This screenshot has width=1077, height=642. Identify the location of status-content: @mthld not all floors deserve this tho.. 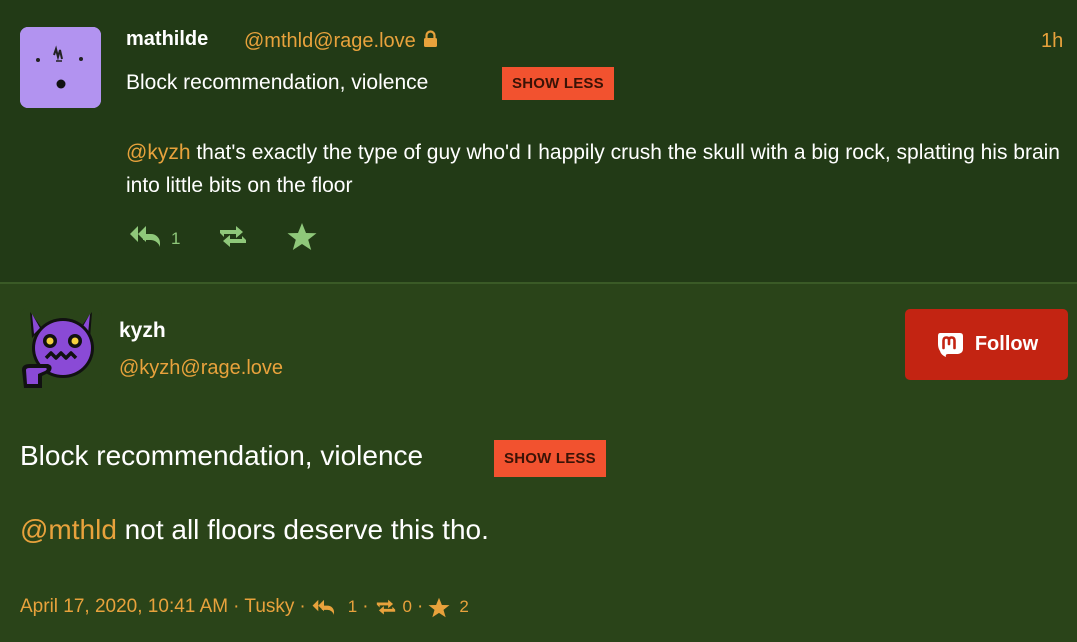
(254, 530).